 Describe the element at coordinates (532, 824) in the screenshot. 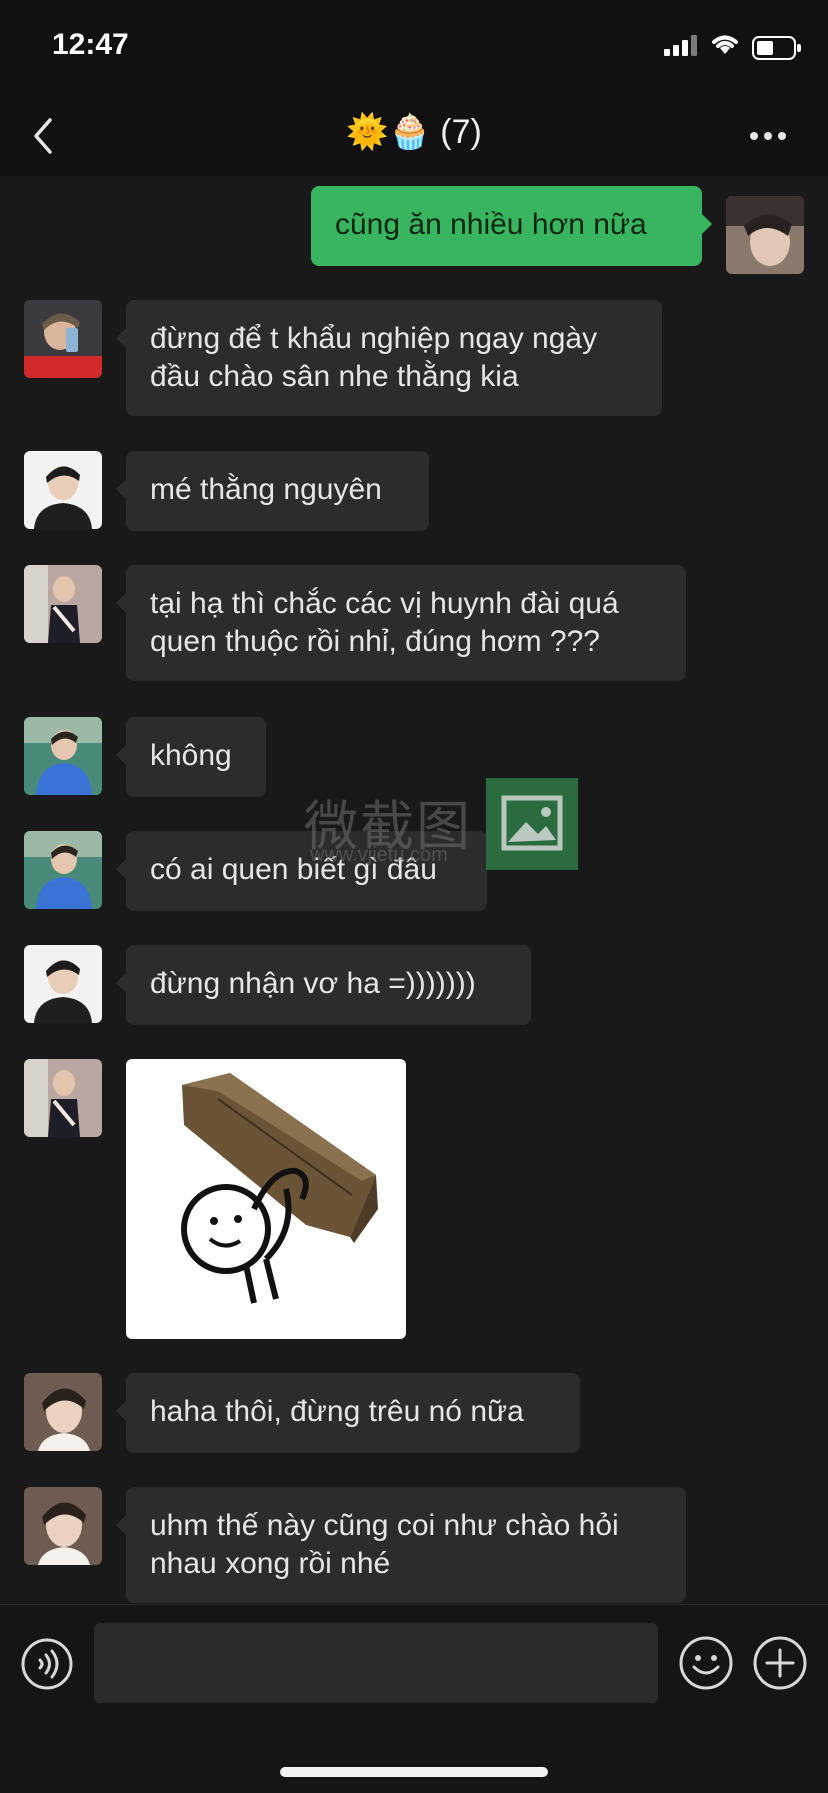

I see `watermark-image-icon` at that location.